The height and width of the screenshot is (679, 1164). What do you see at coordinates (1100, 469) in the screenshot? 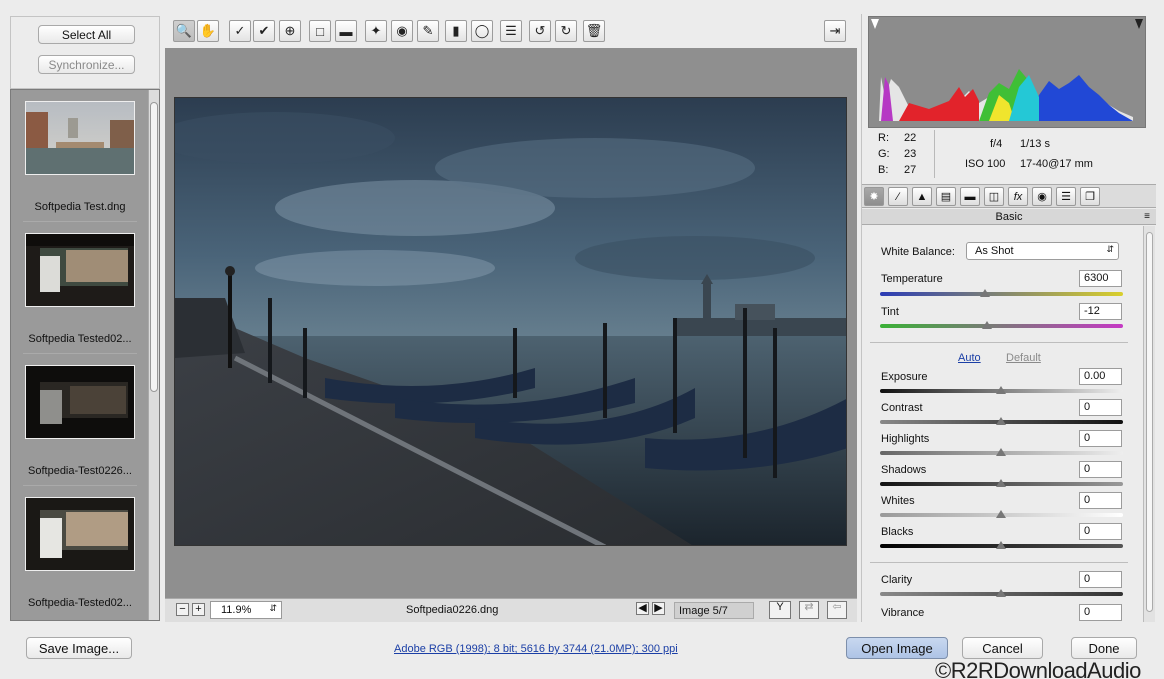
I see `shadows-field: 0` at bounding box center [1100, 469].